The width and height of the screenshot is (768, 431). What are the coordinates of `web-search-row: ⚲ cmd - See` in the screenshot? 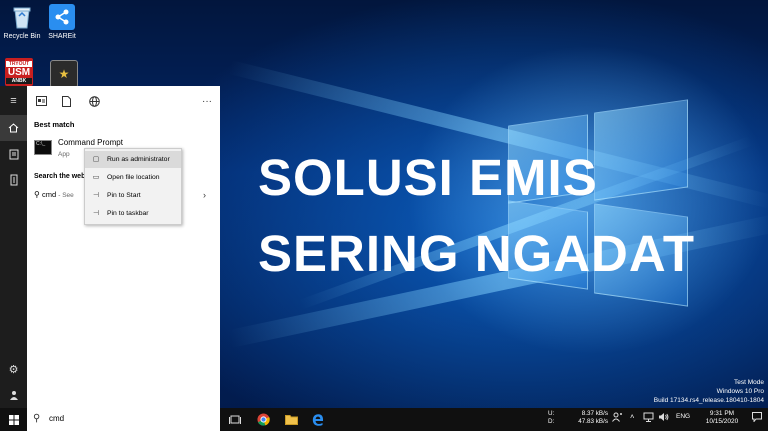 It's located at (54, 194).